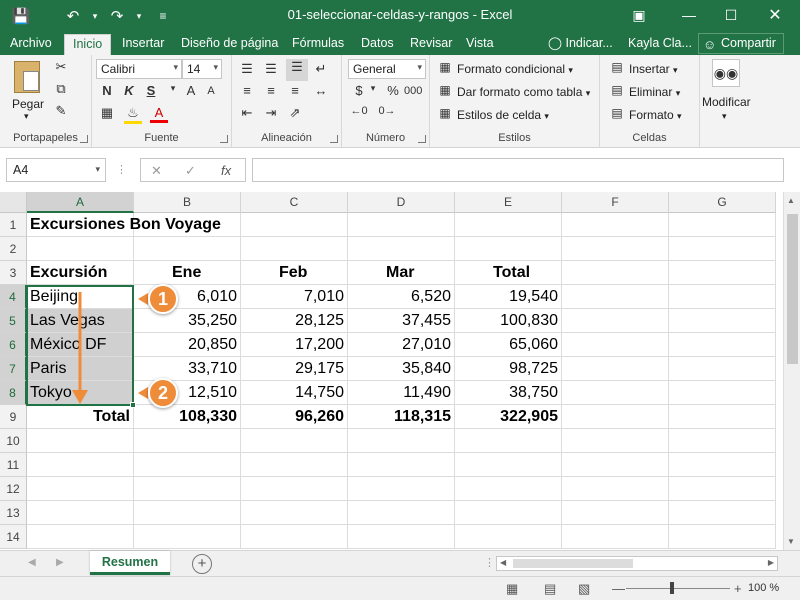 The image size is (800, 600). What do you see at coordinates (107, 90) in the screenshot?
I see `bold-button: N` at bounding box center [107, 90].